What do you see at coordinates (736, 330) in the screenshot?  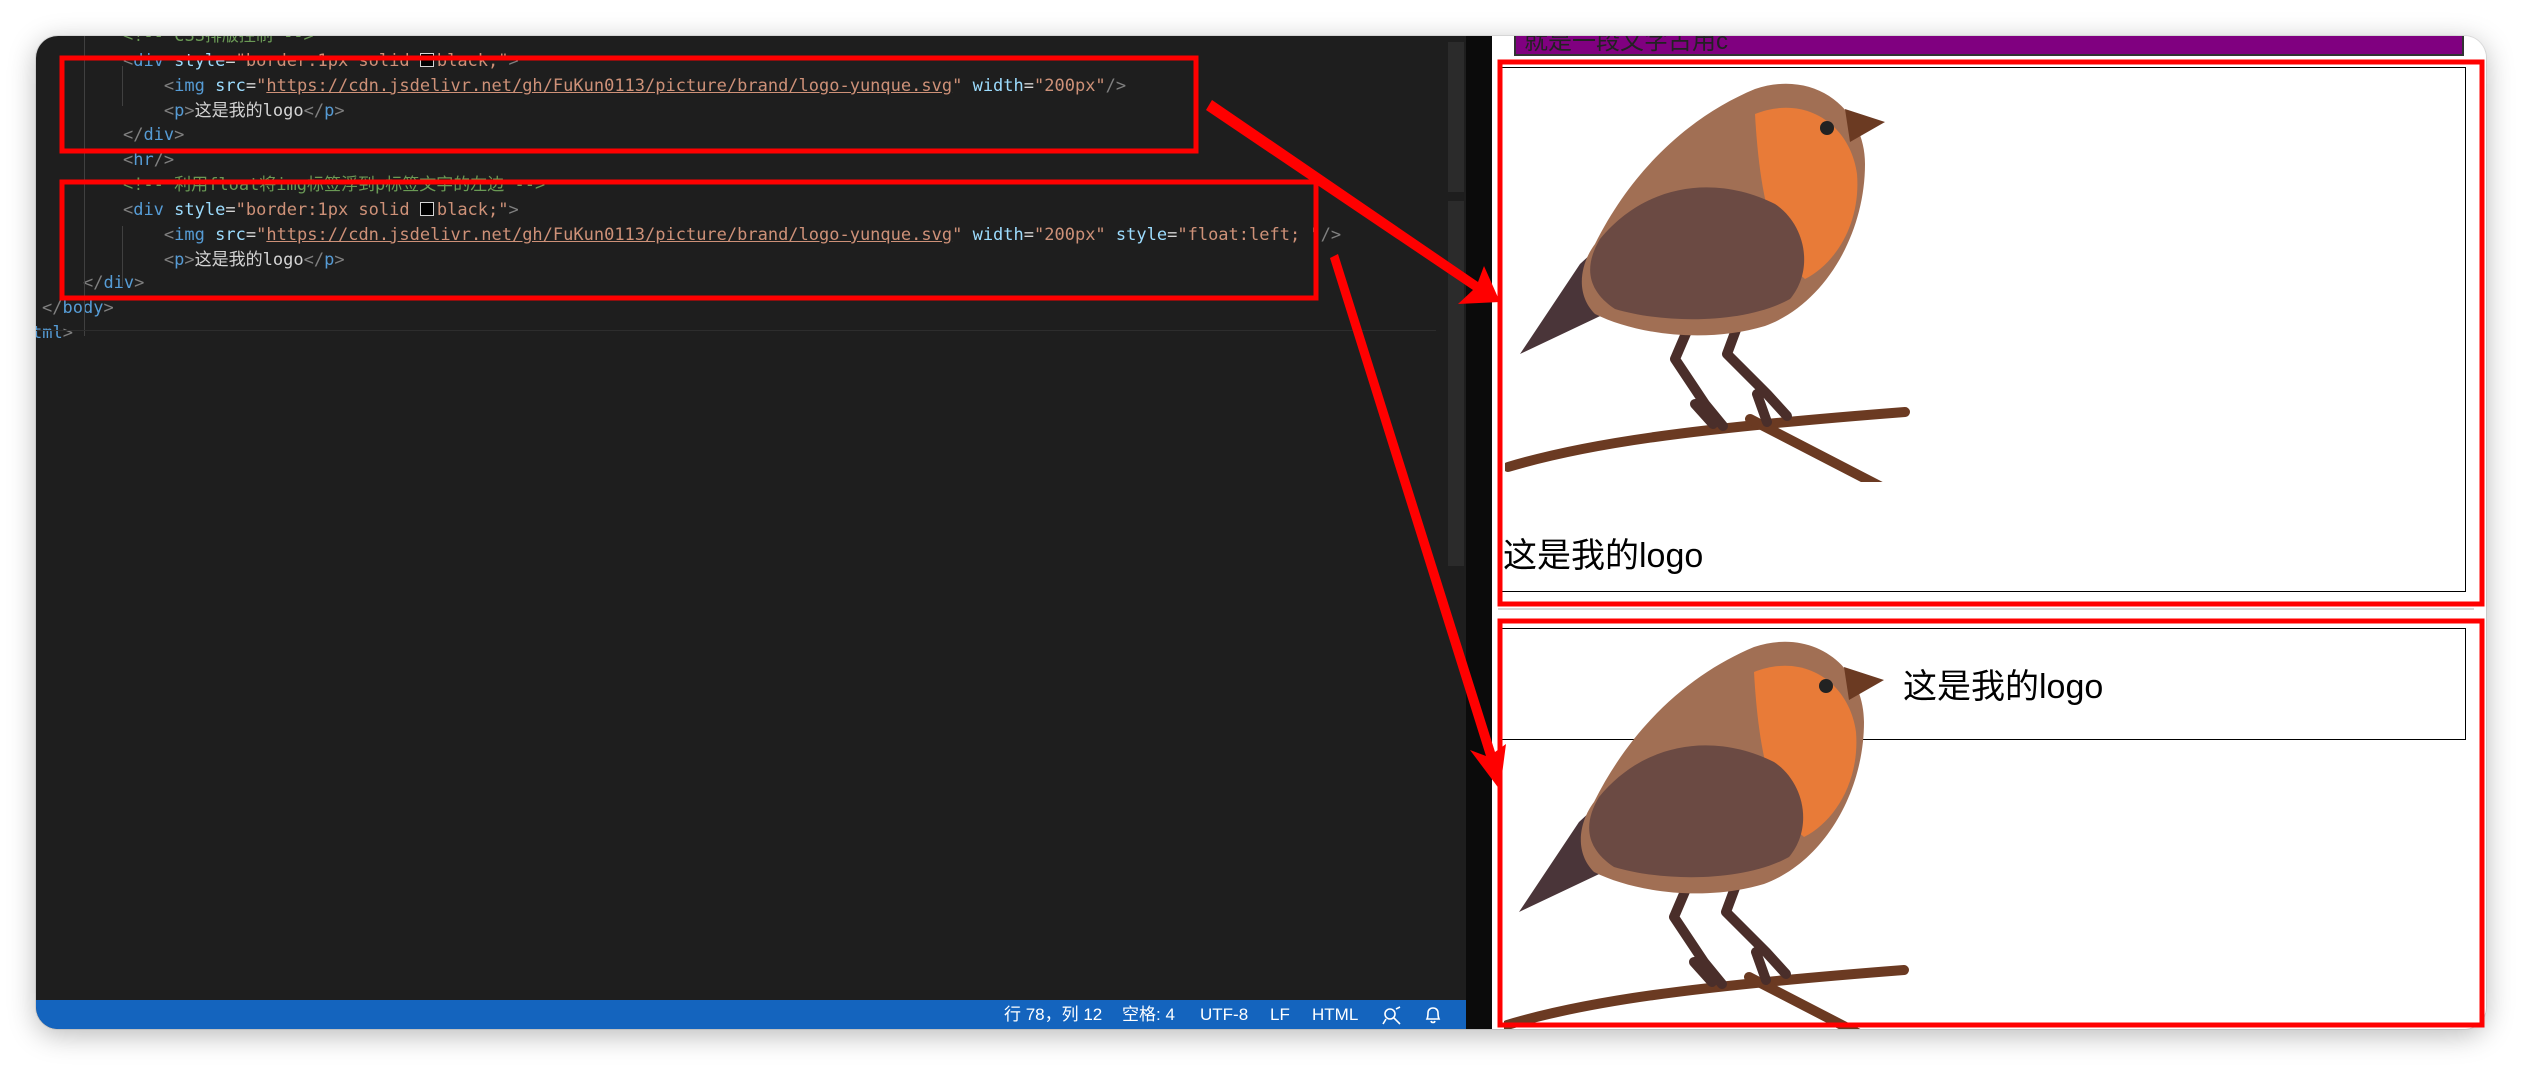 I see `line-separator` at bounding box center [736, 330].